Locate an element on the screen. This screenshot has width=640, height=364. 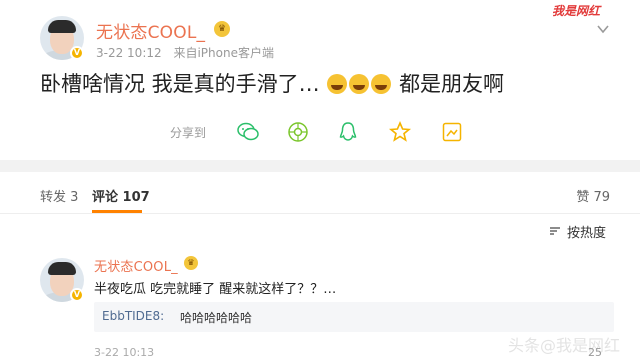
comment-like-count: 25 is located at coordinates (595, 352).